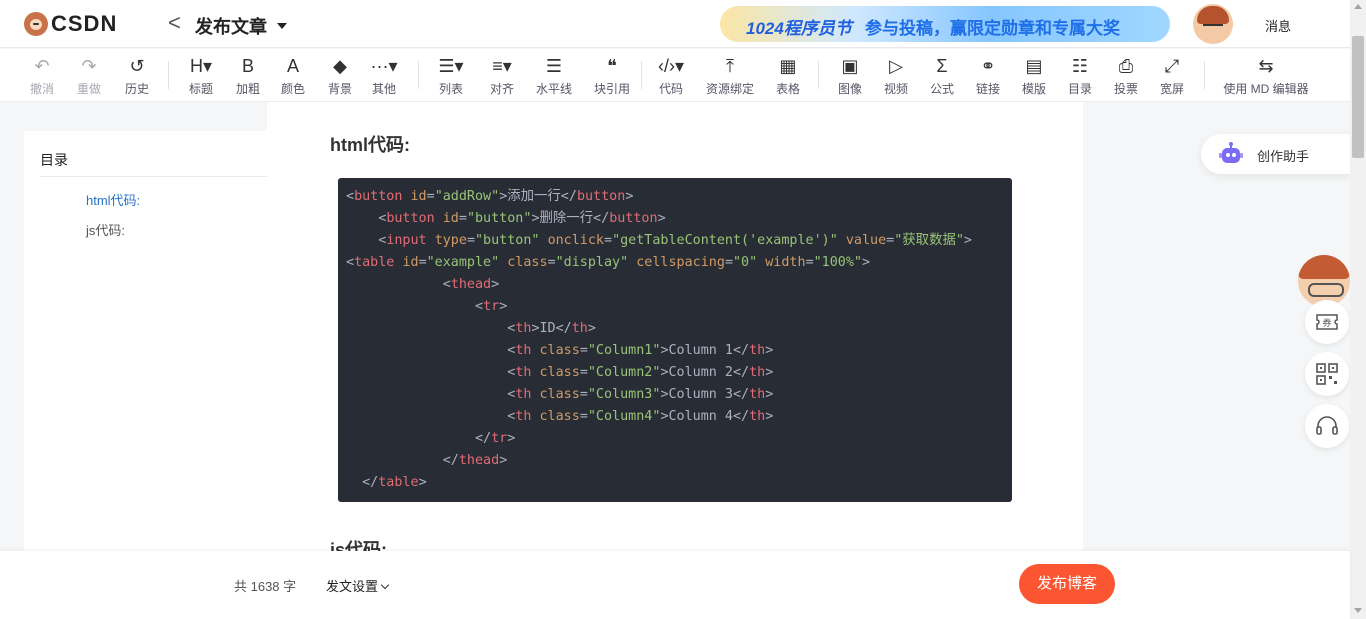 This screenshot has height=619, width=1366. Describe the element at coordinates (670, 89) in the screenshot. I see `toolbar-label: 代码` at that location.